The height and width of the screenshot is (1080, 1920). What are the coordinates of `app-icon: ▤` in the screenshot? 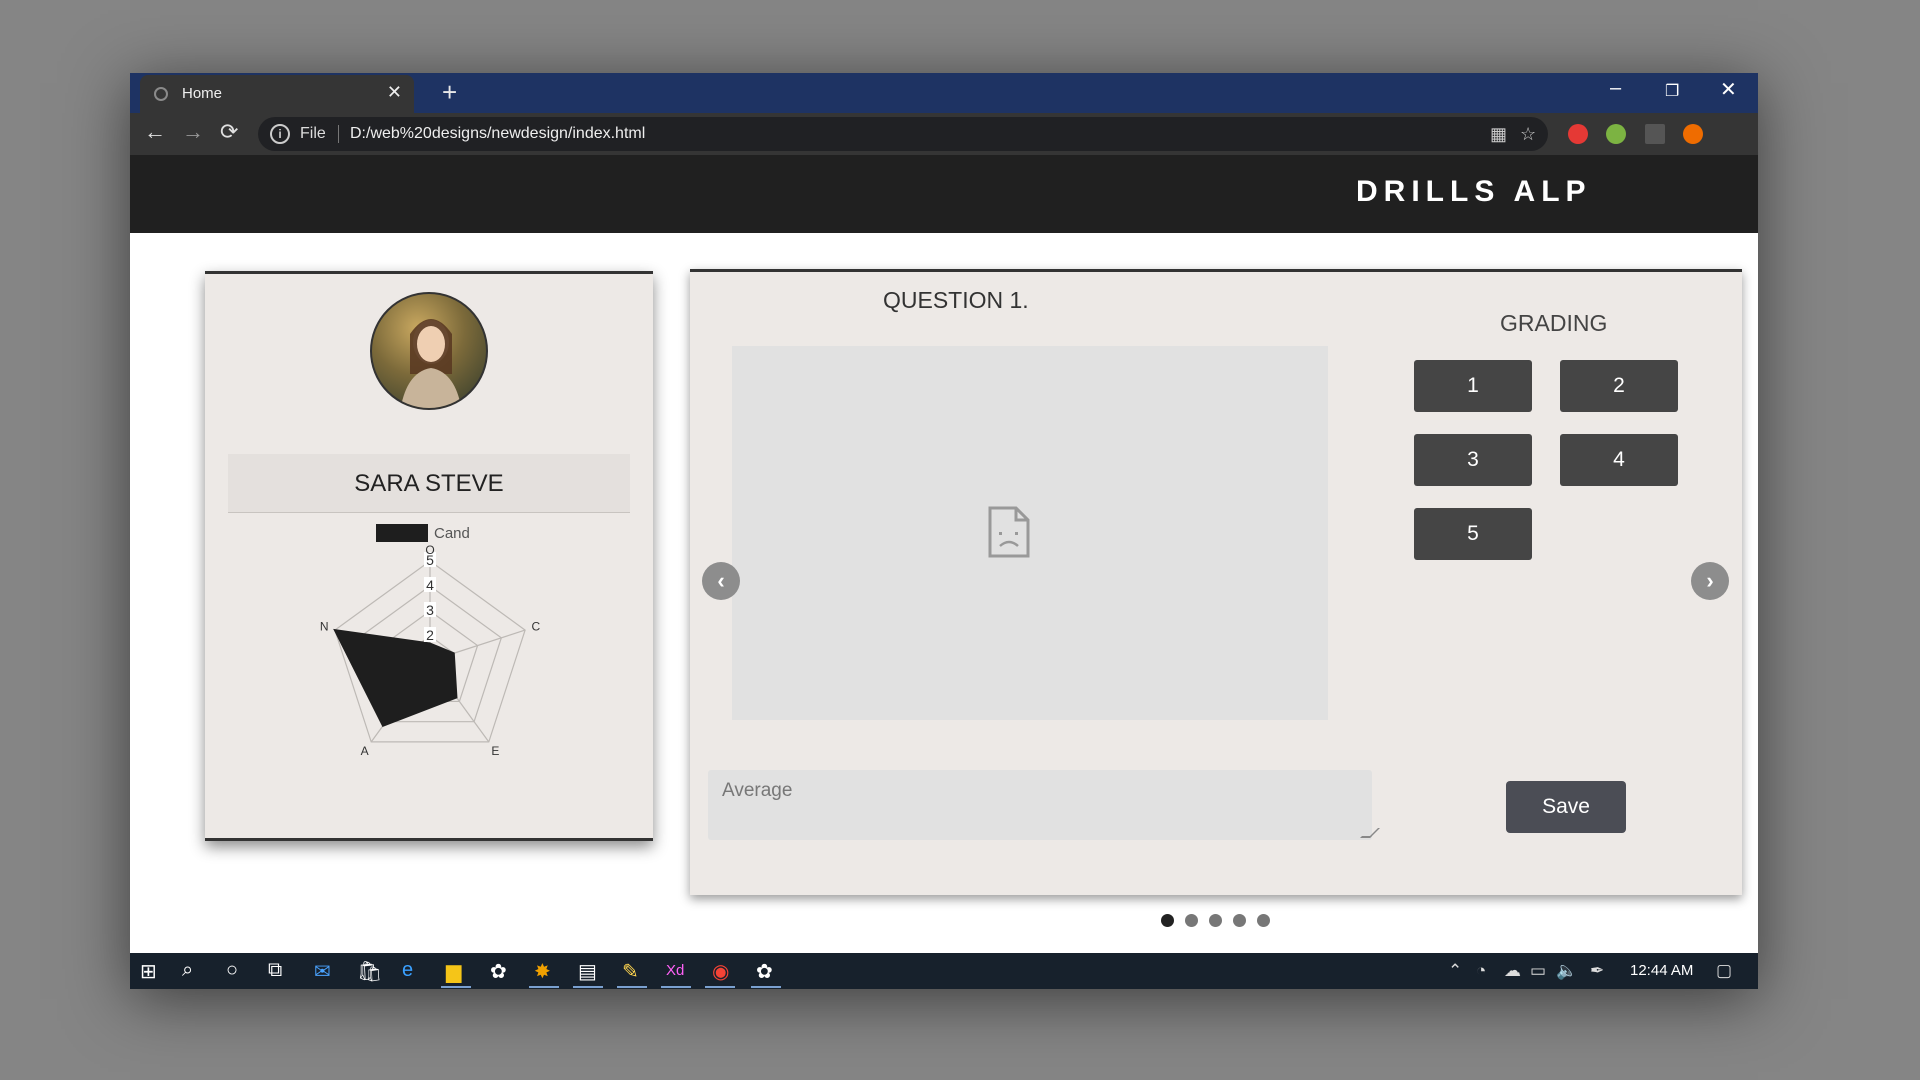 It's located at (587, 971).